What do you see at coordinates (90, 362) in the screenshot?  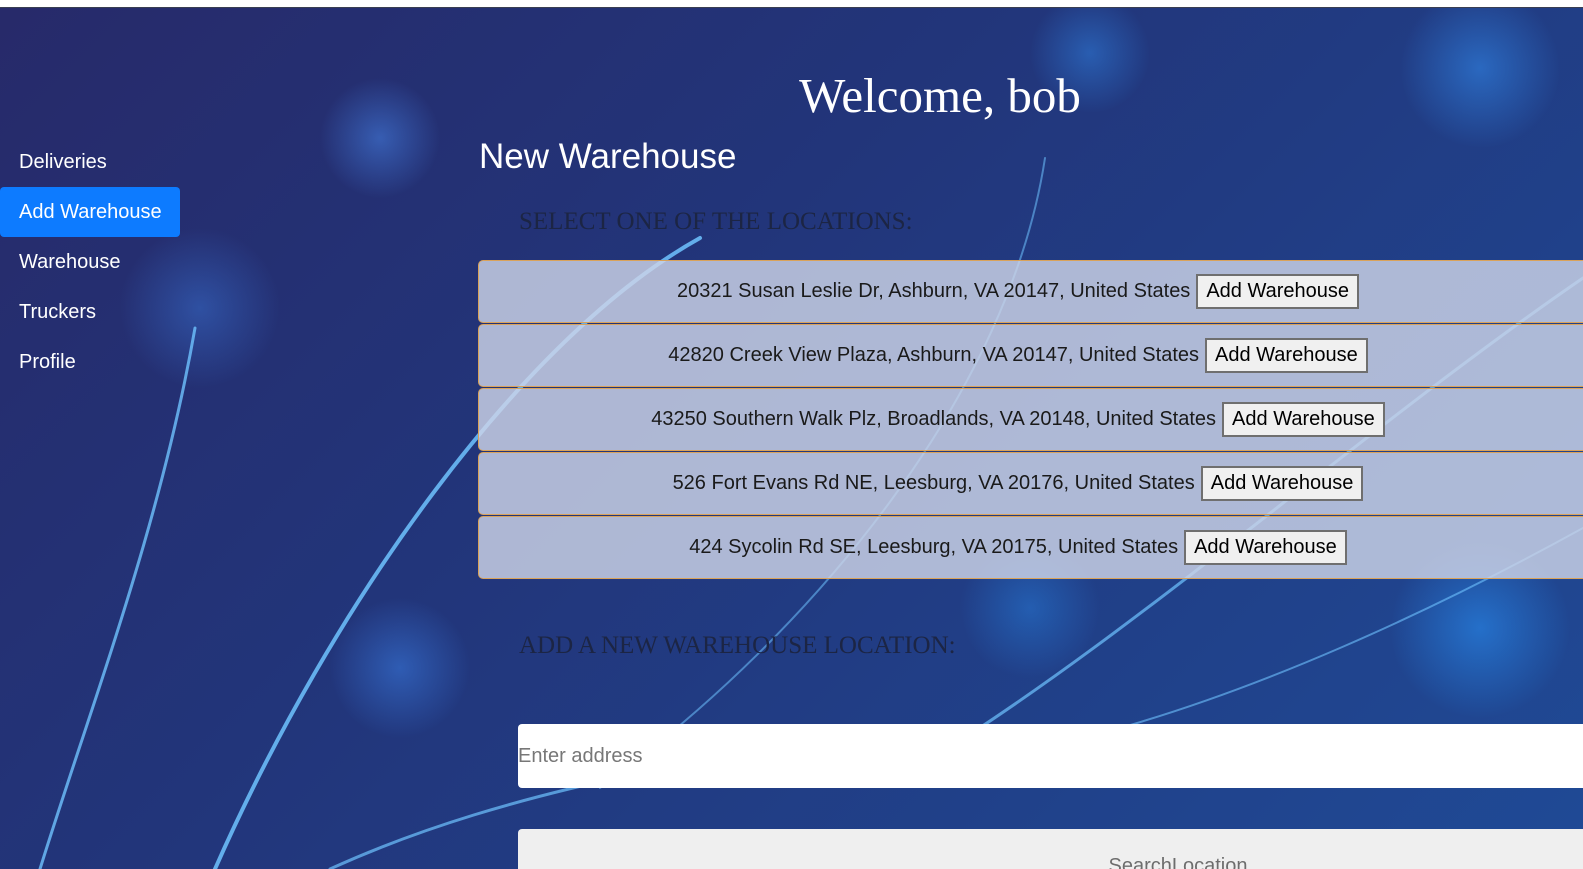 I see `sidebar-item-profile: Profile` at bounding box center [90, 362].